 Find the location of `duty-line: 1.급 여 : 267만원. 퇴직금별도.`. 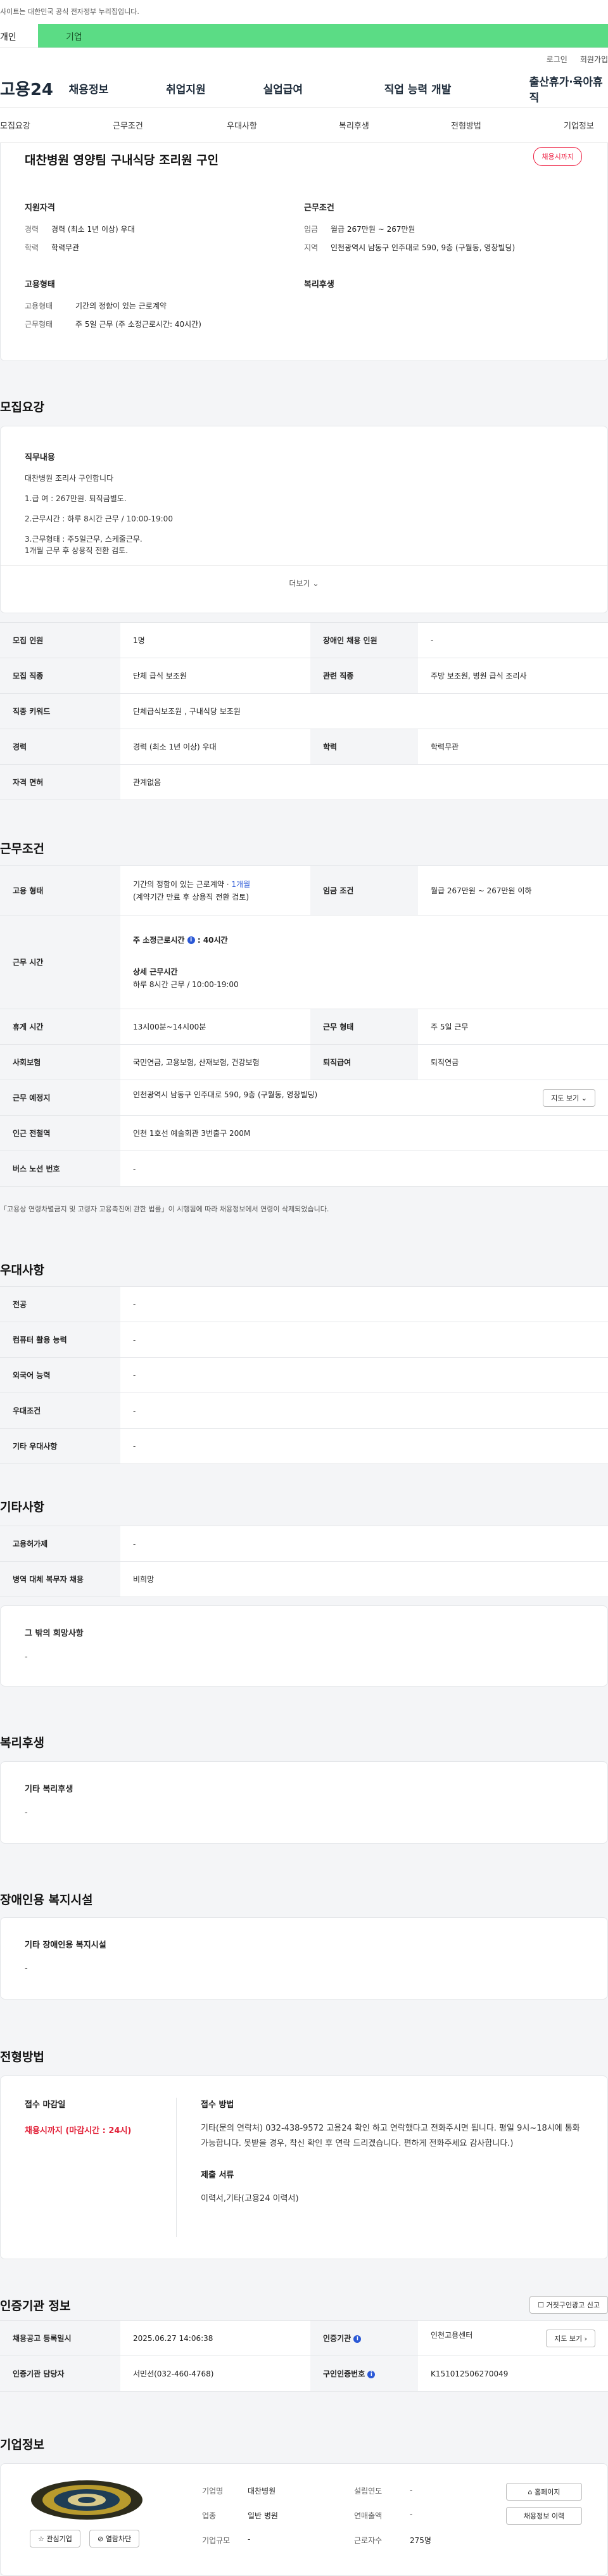

duty-line: 1.급 여 : 267만원. 퇴직금별도. is located at coordinates (76, 499).